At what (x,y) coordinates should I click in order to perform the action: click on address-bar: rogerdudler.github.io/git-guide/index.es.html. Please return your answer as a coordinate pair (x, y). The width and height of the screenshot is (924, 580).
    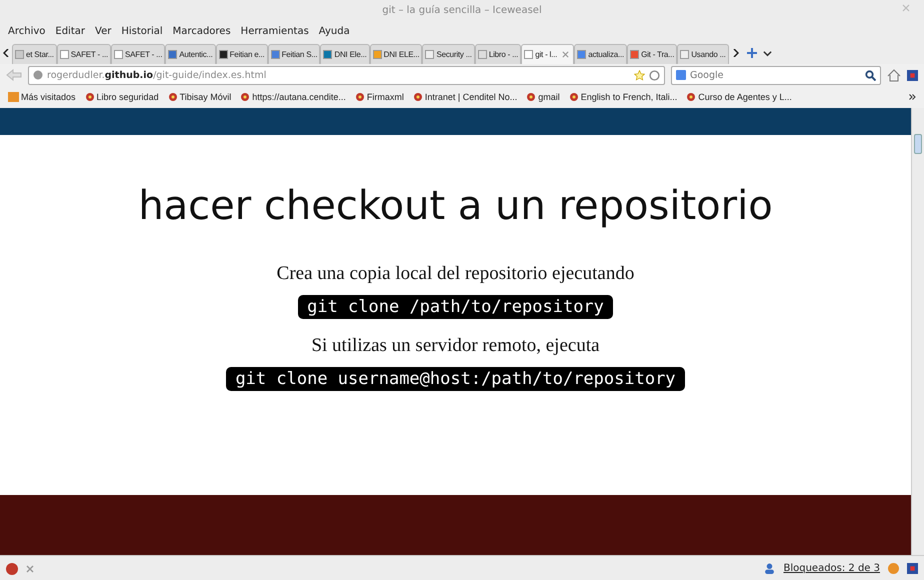
    Looking at the image, I should click on (346, 75).